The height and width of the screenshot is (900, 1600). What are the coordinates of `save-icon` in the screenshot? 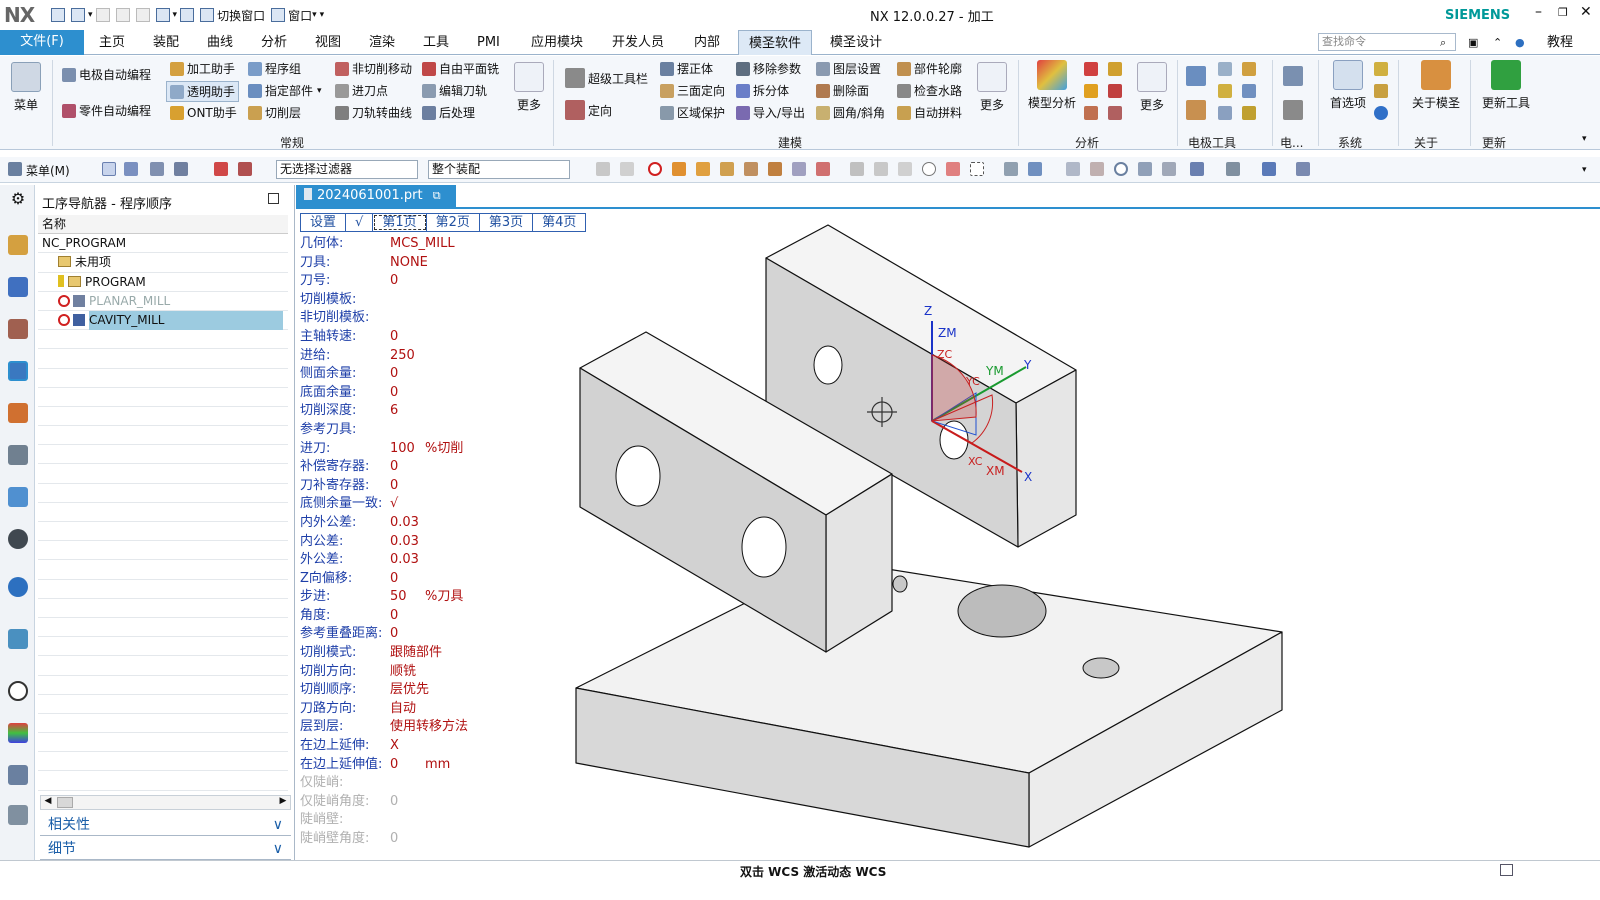 It's located at (58, 15).